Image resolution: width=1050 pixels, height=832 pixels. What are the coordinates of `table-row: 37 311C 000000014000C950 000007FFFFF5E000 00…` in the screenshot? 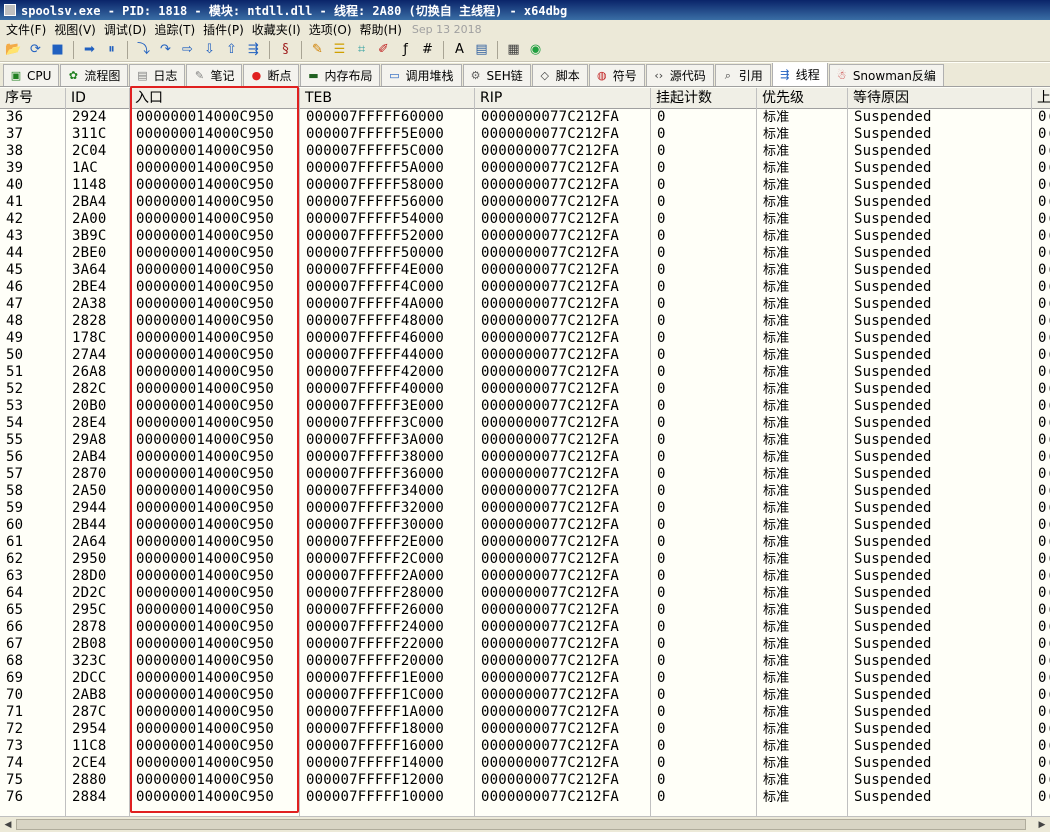 It's located at (525, 134).